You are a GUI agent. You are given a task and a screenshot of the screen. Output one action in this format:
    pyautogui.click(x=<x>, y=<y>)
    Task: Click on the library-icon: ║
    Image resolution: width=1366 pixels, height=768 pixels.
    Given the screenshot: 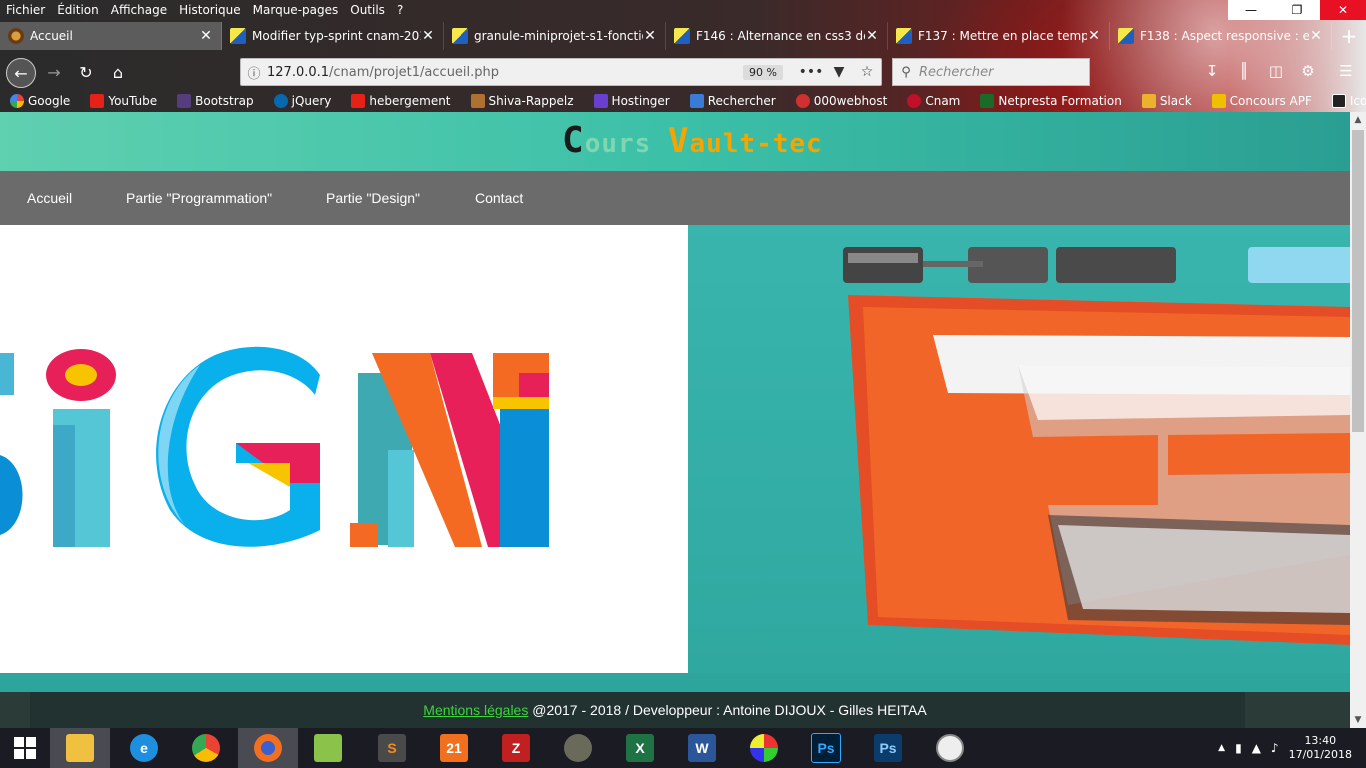 What is the action you would take?
    pyautogui.click(x=1244, y=72)
    